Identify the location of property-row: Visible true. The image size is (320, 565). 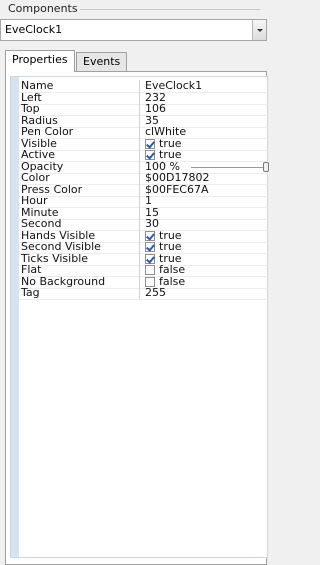
(144, 144).